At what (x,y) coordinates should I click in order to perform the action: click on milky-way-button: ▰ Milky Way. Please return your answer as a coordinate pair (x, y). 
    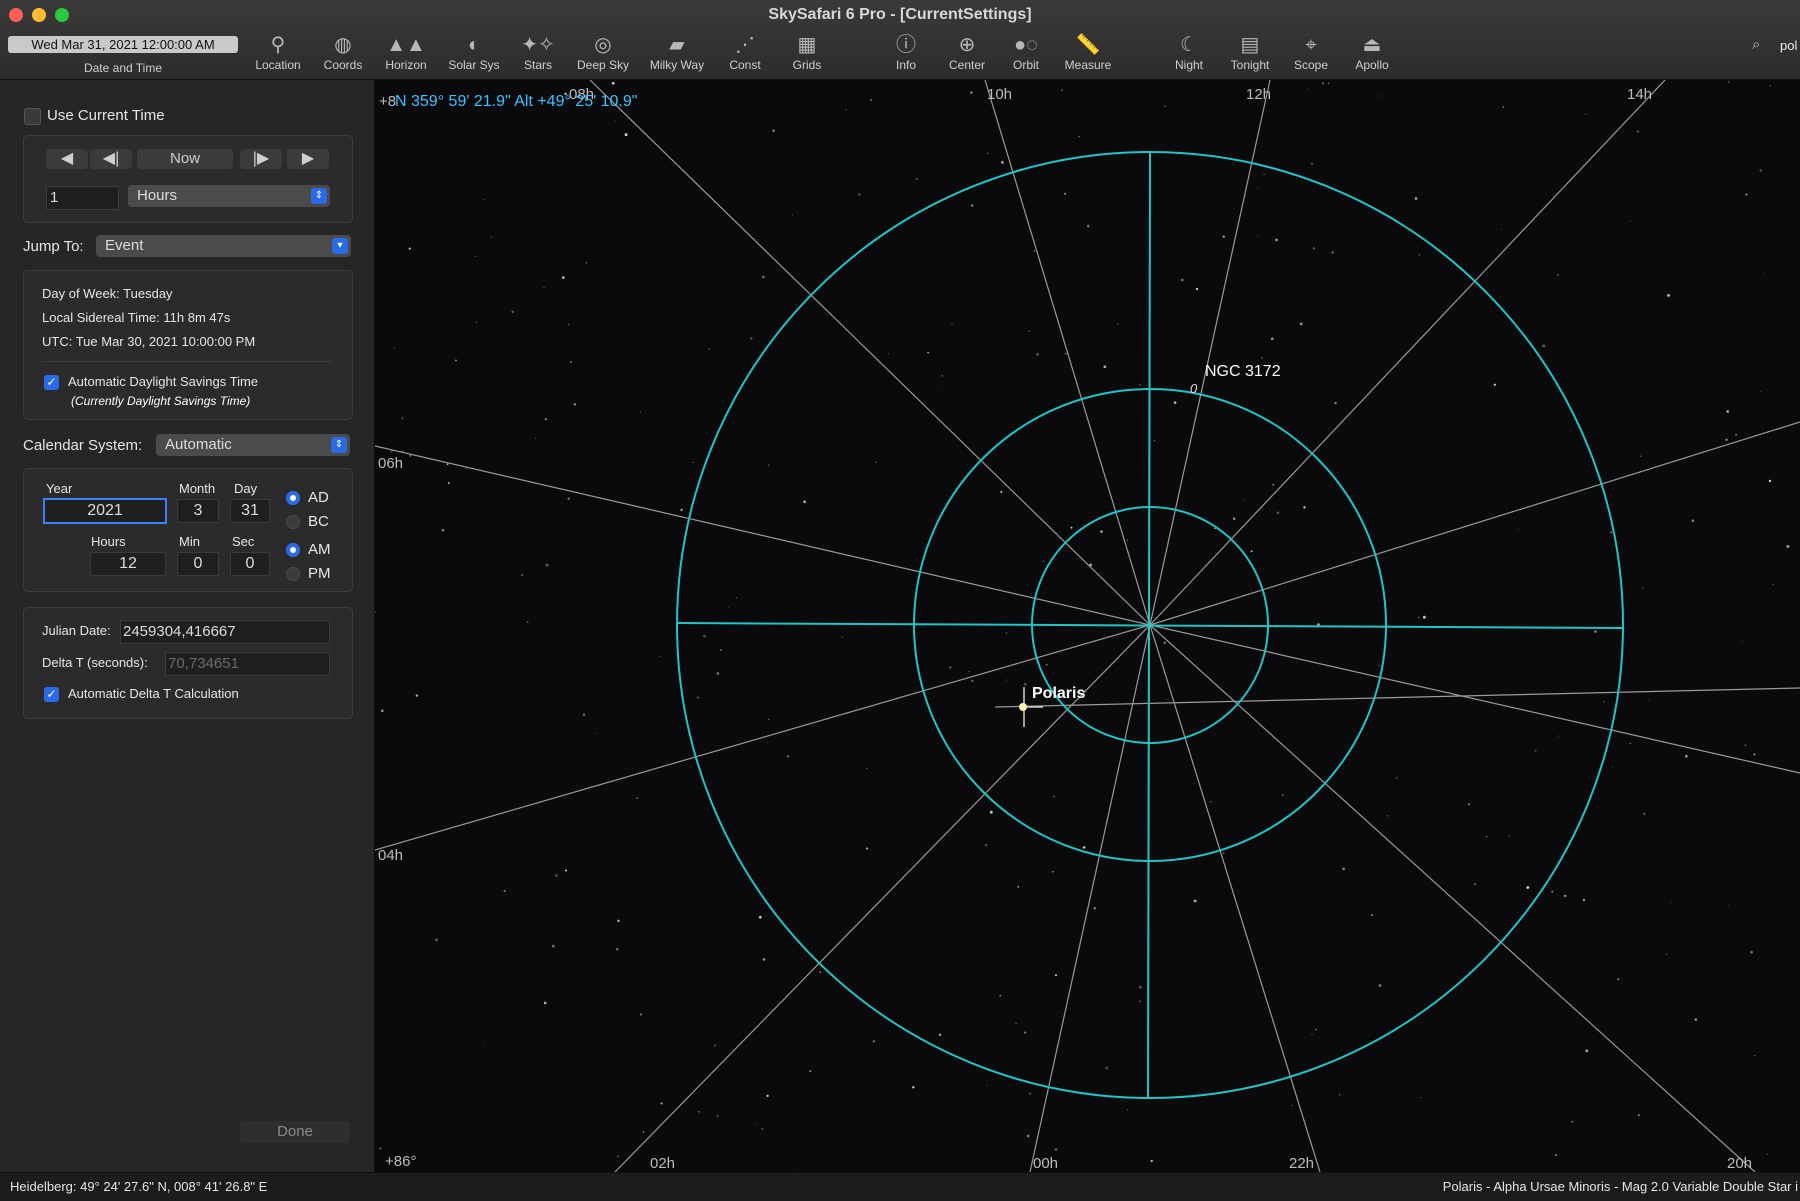
    Looking at the image, I should click on (677, 54).